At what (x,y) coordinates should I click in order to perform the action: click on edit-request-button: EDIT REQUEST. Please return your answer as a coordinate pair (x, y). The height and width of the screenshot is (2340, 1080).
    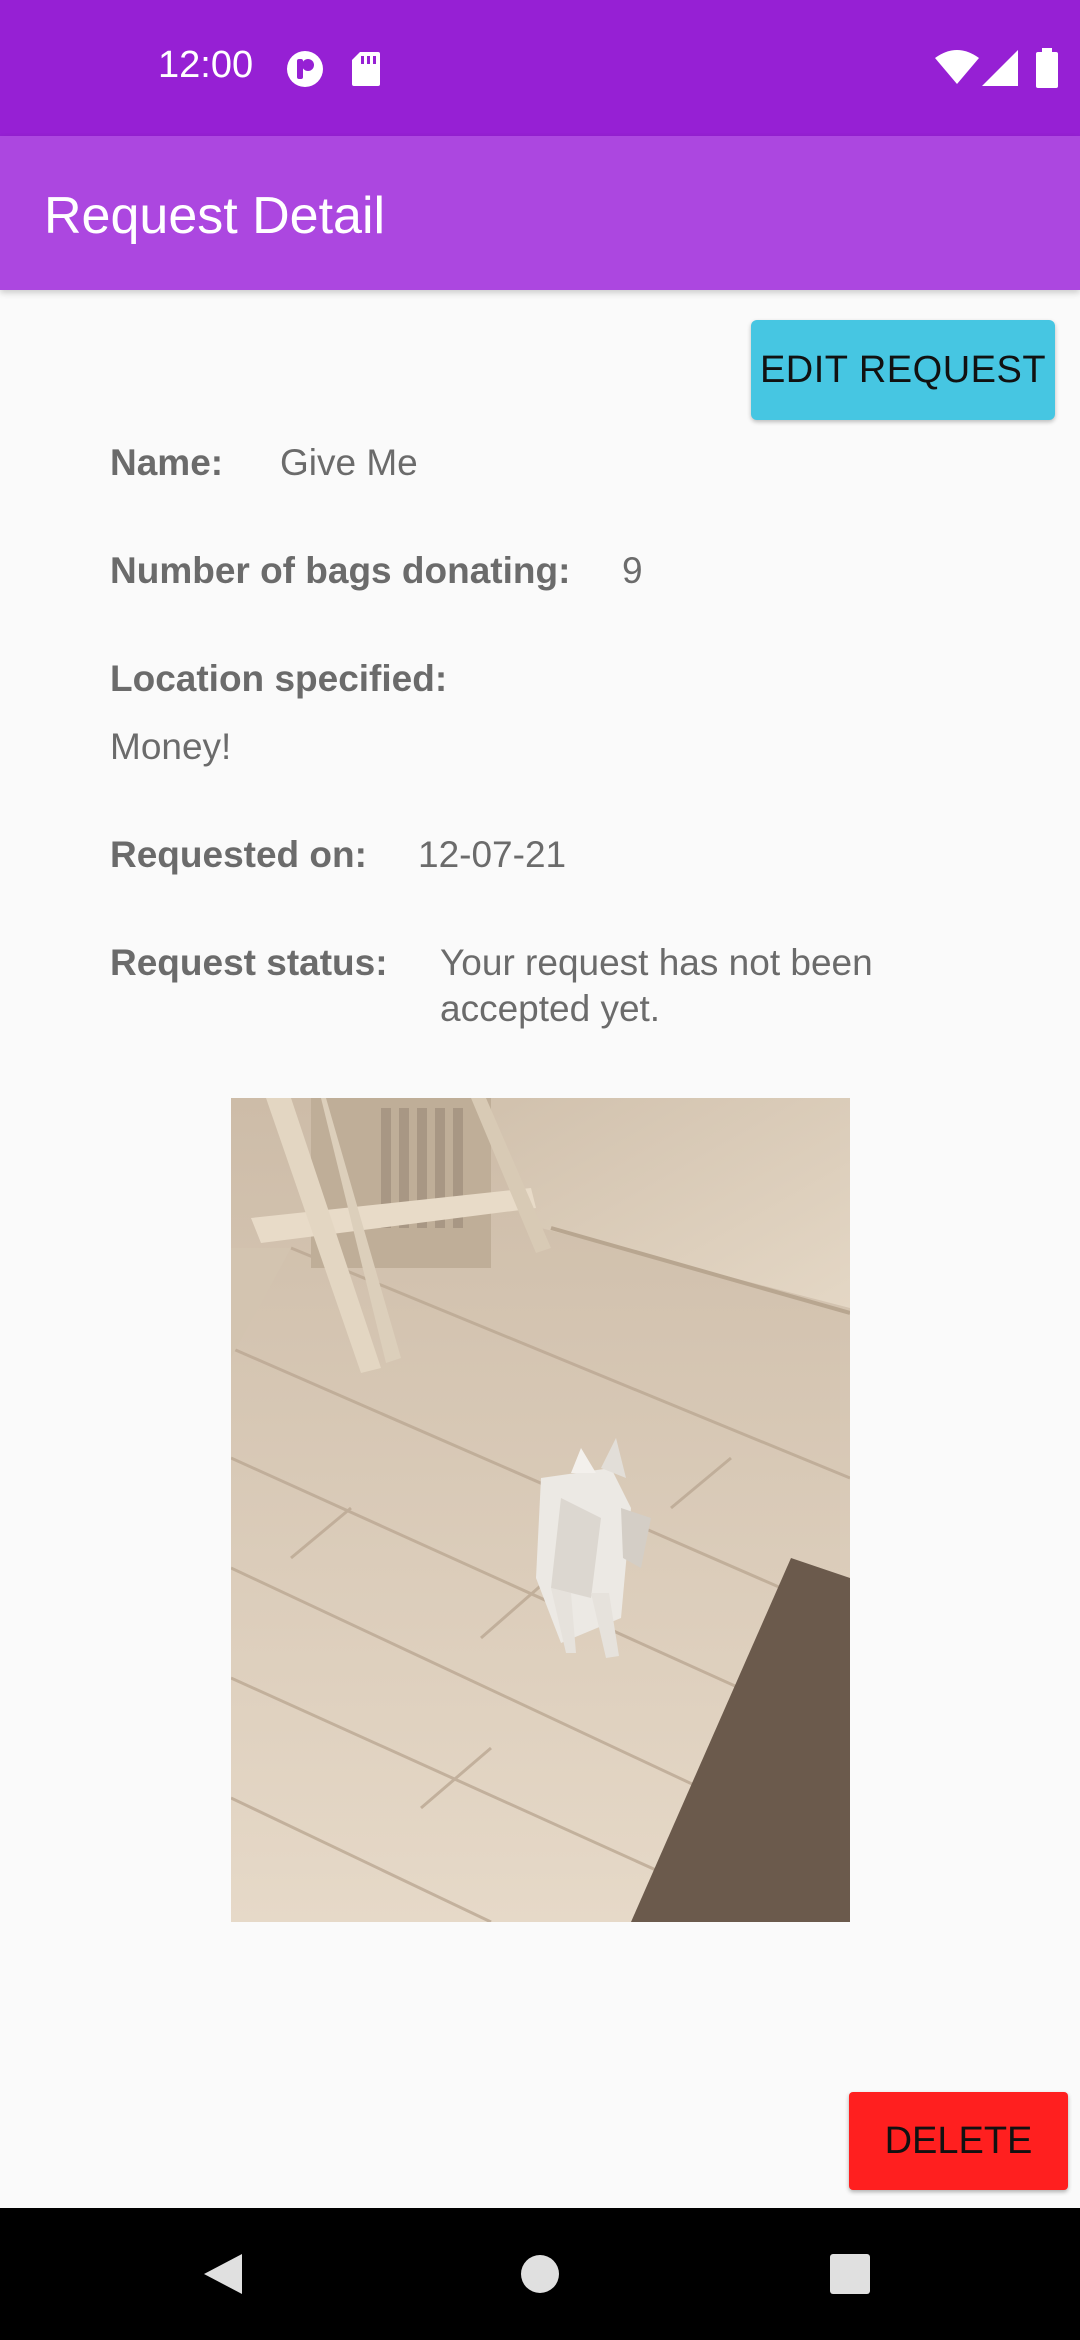
    Looking at the image, I should click on (903, 370).